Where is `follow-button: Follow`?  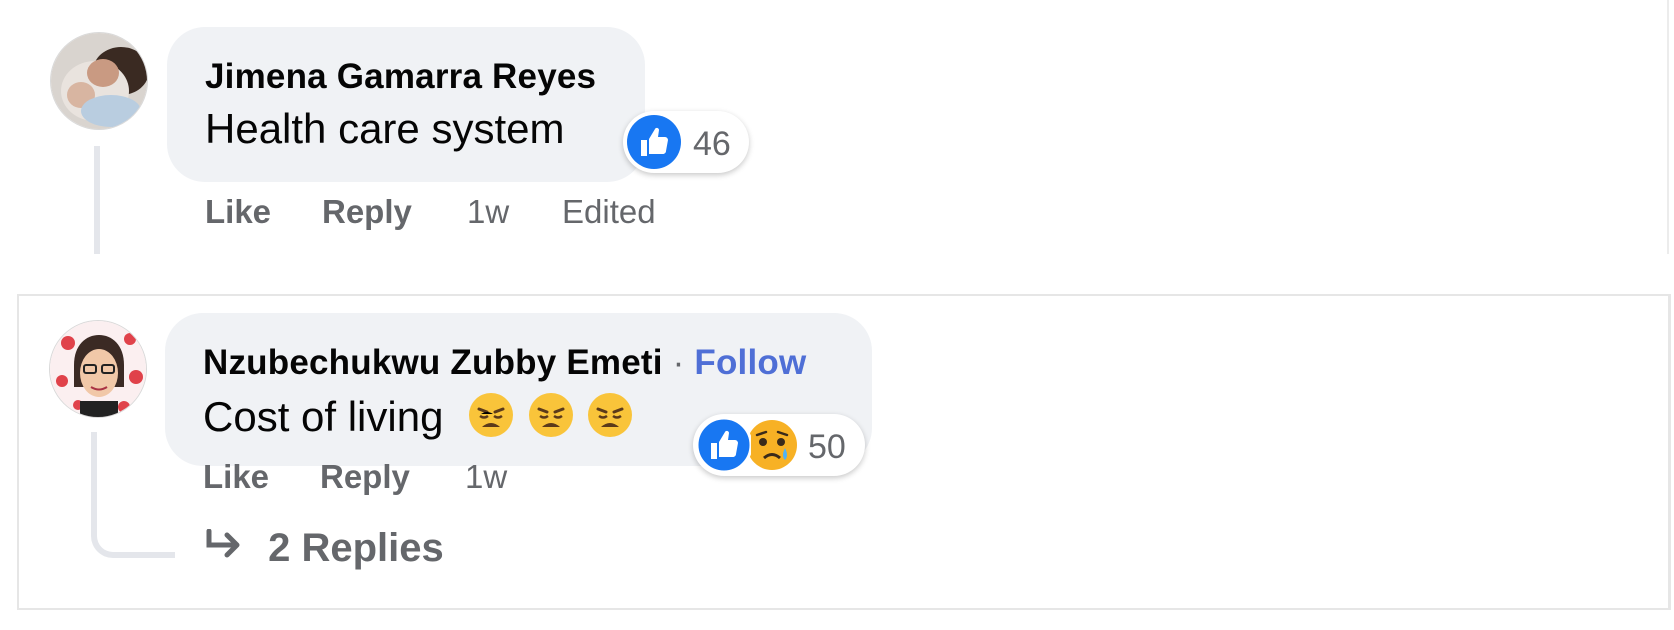
follow-button: Follow is located at coordinates (750, 362).